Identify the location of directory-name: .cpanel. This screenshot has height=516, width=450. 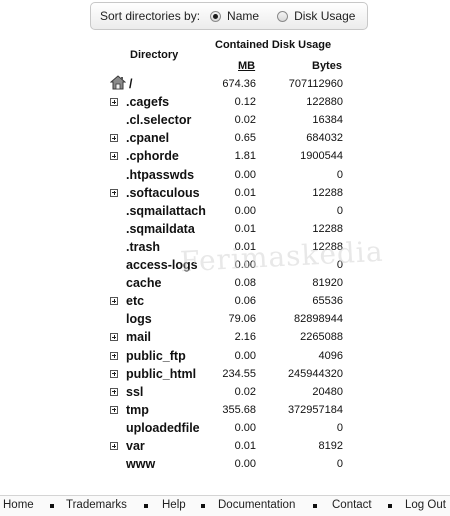
(147, 138).